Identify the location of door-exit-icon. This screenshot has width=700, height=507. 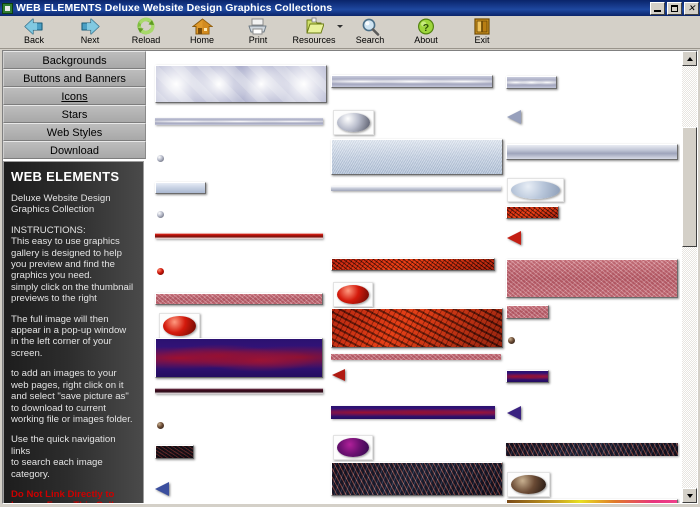
(482, 26).